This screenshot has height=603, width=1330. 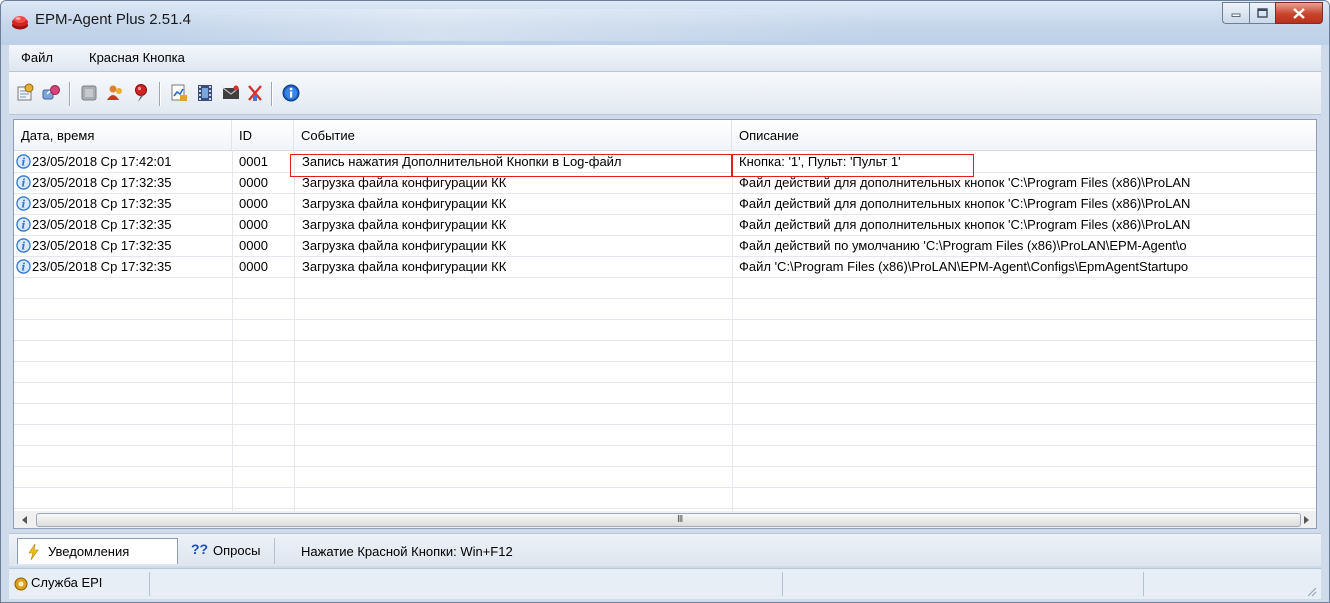 I want to click on info-icon, so click(x=291, y=93).